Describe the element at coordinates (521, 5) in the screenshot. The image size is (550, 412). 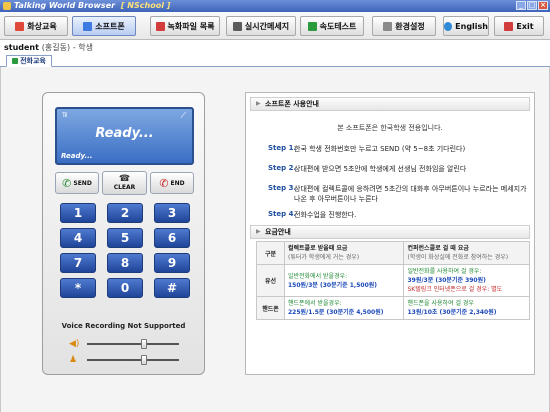
I see `minimize-button: _` at that location.